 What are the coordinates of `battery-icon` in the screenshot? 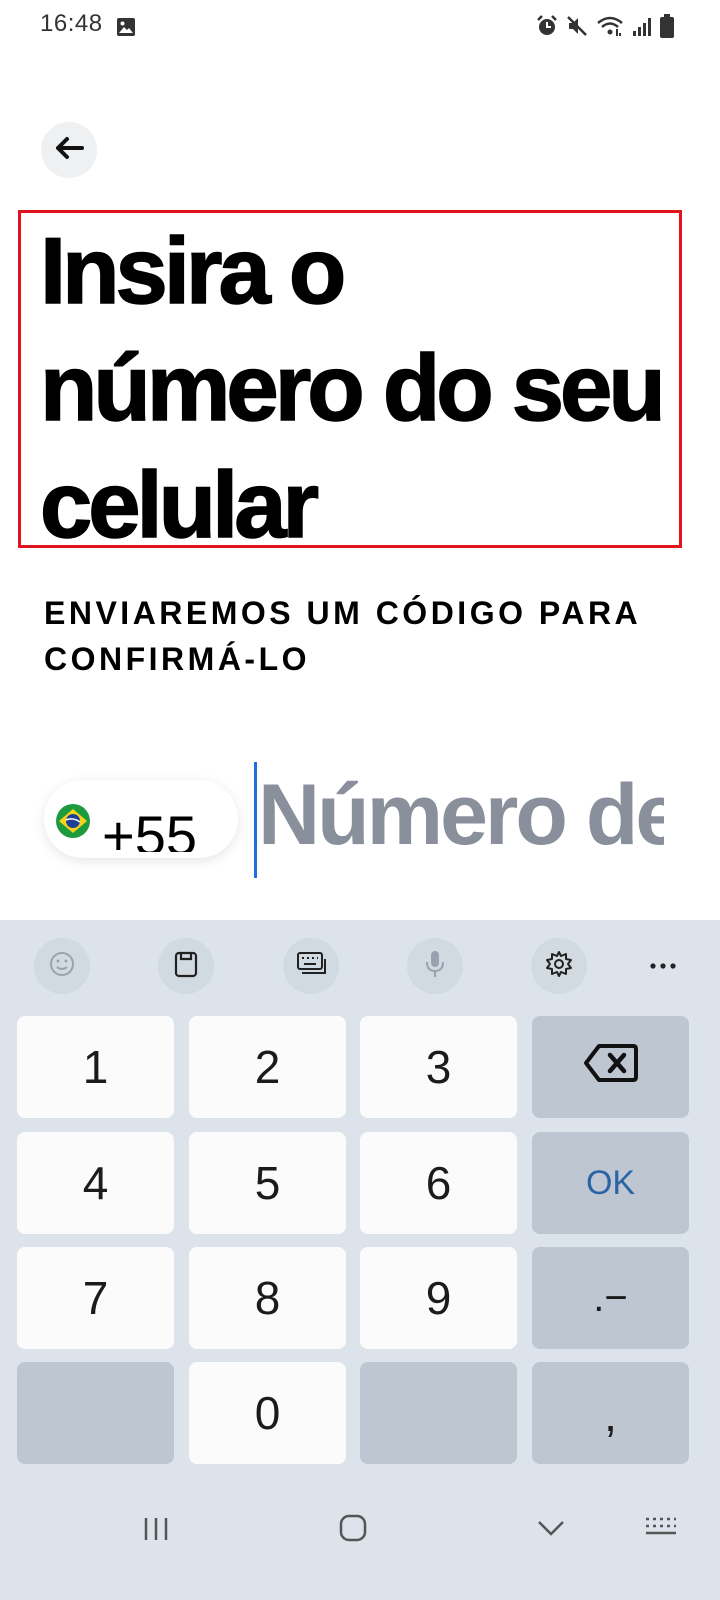 It's located at (667, 26).